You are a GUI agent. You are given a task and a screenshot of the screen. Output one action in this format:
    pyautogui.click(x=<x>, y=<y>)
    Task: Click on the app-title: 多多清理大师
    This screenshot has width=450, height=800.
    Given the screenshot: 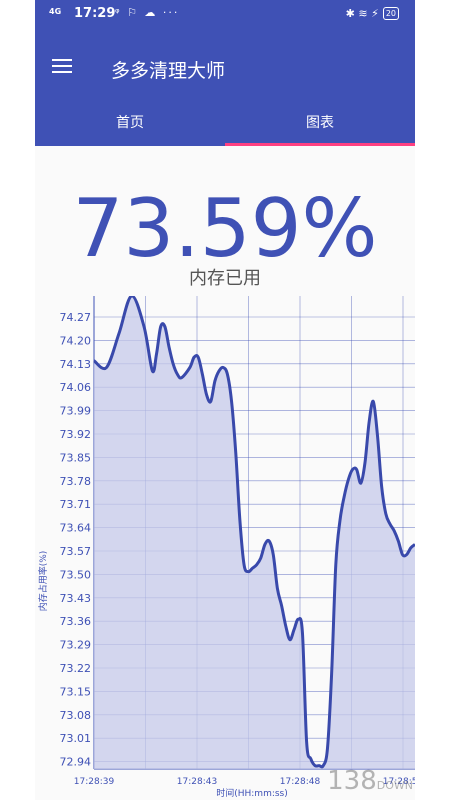 What is the action you would take?
    pyautogui.click(x=168, y=71)
    